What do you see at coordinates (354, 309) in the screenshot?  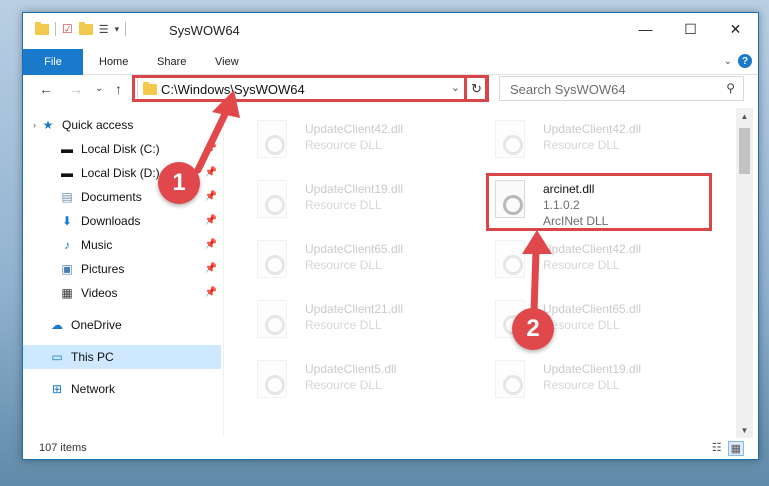 I see `file-name: UpdateClient21.dll` at bounding box center [354, 309].